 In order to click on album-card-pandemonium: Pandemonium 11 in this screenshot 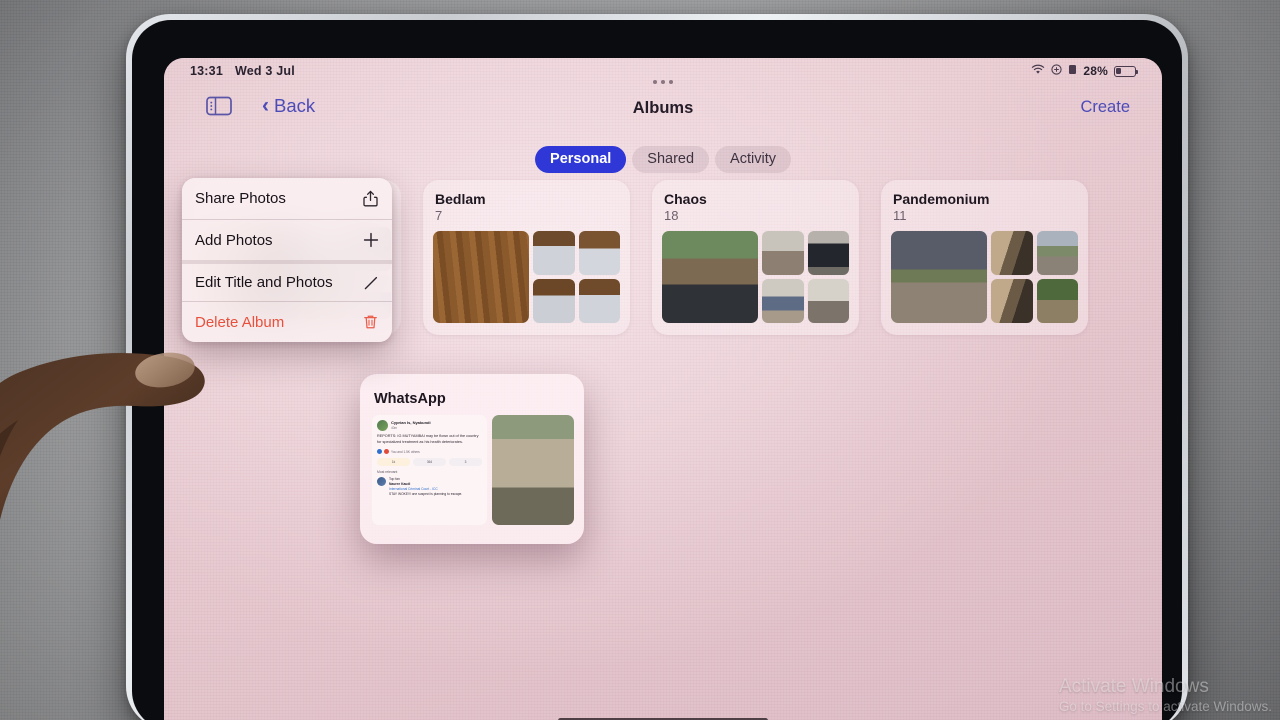, I will do `click(984, 257)`.